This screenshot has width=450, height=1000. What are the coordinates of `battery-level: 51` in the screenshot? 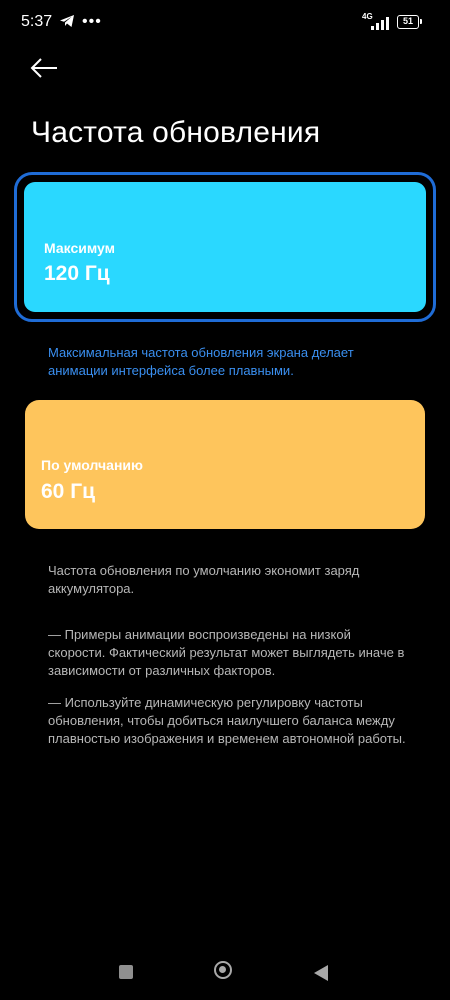 It's located at (407, 21).